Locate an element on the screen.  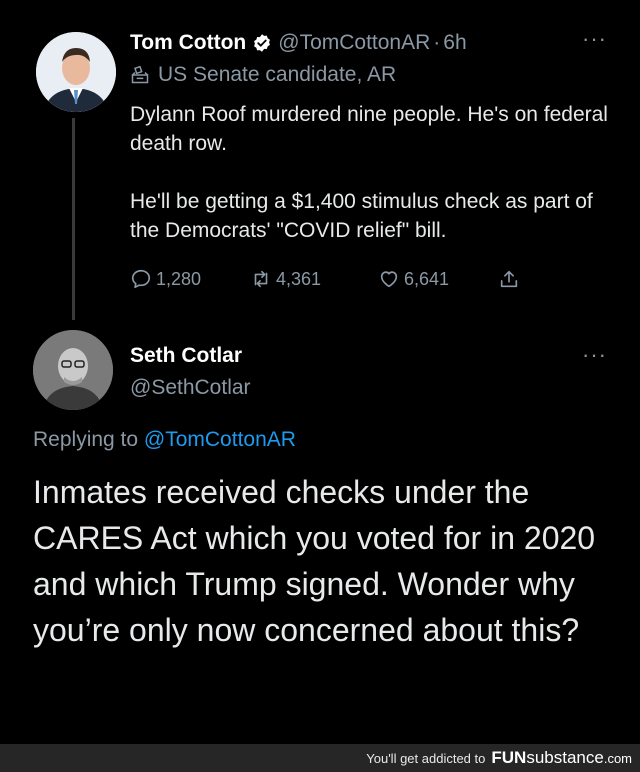
reply-icon is located at coordinates (141, 279).